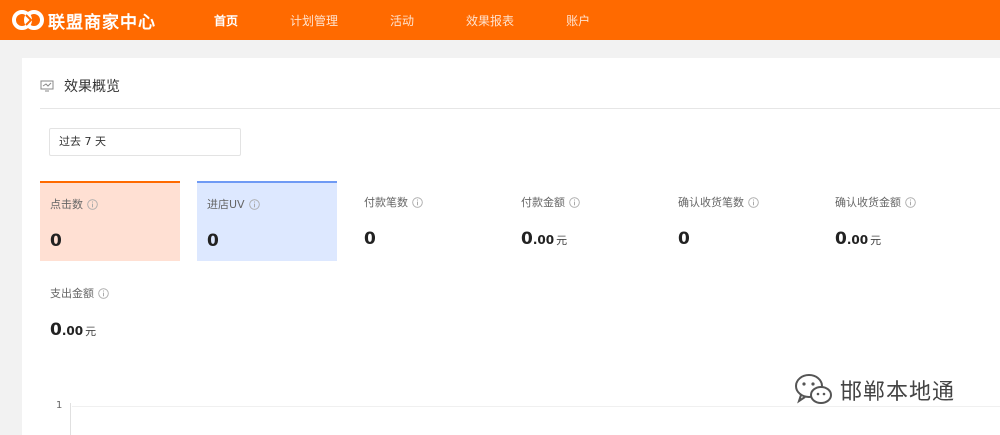 Image resolution: width=1000 pixels, height=435 pixels. What do you see at coordinates (28, 20) in the screenshot?
I see `brand-logo-icon` at bounding box center [28, 20].